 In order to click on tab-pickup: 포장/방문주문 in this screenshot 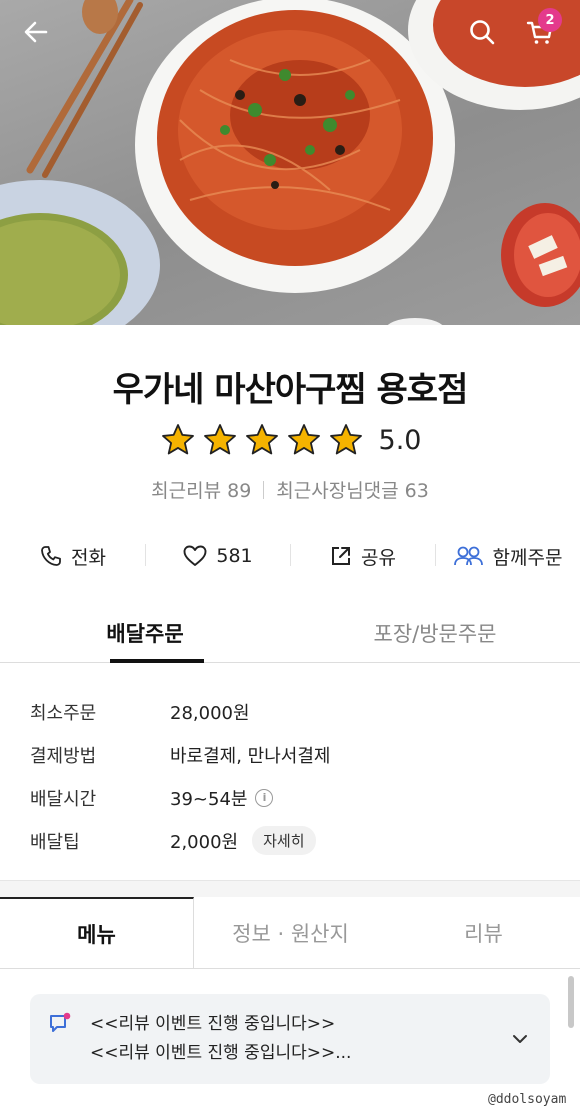, I will do `click(435, 634)`.